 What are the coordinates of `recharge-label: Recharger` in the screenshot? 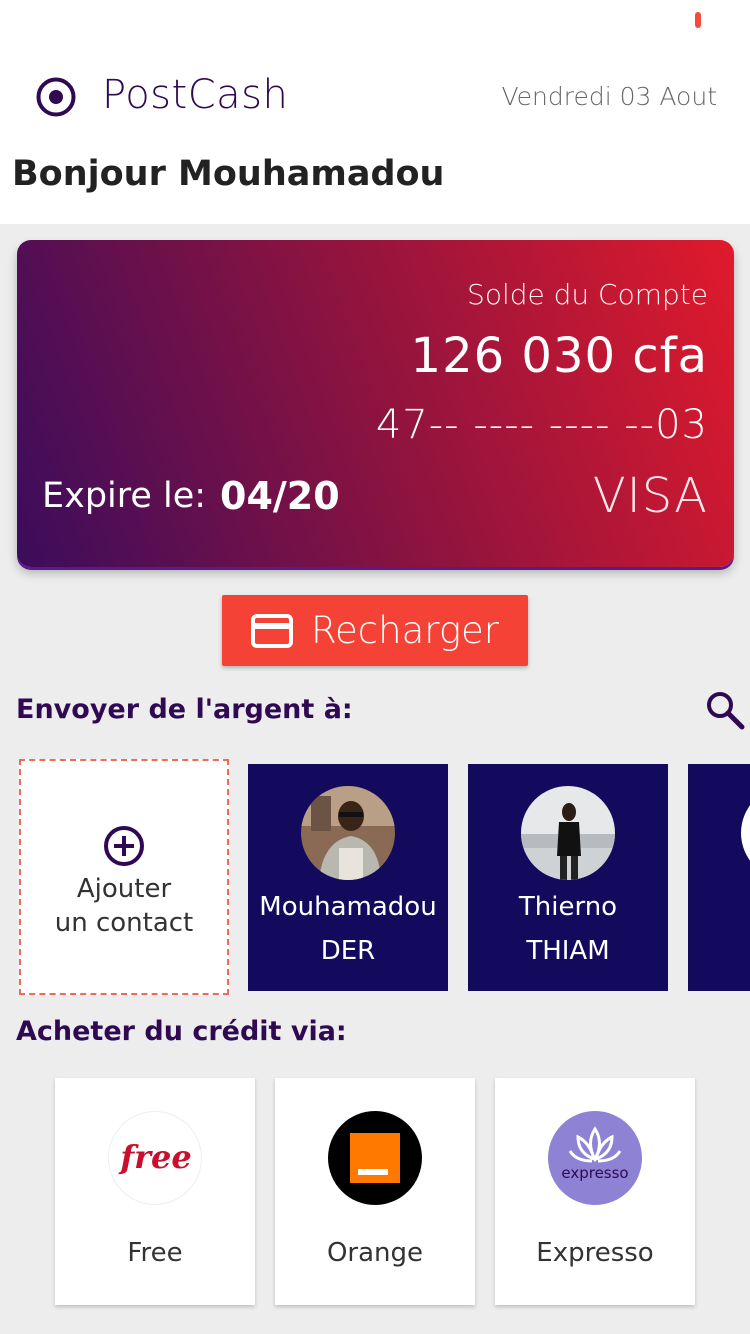 It's located at (405, 630).